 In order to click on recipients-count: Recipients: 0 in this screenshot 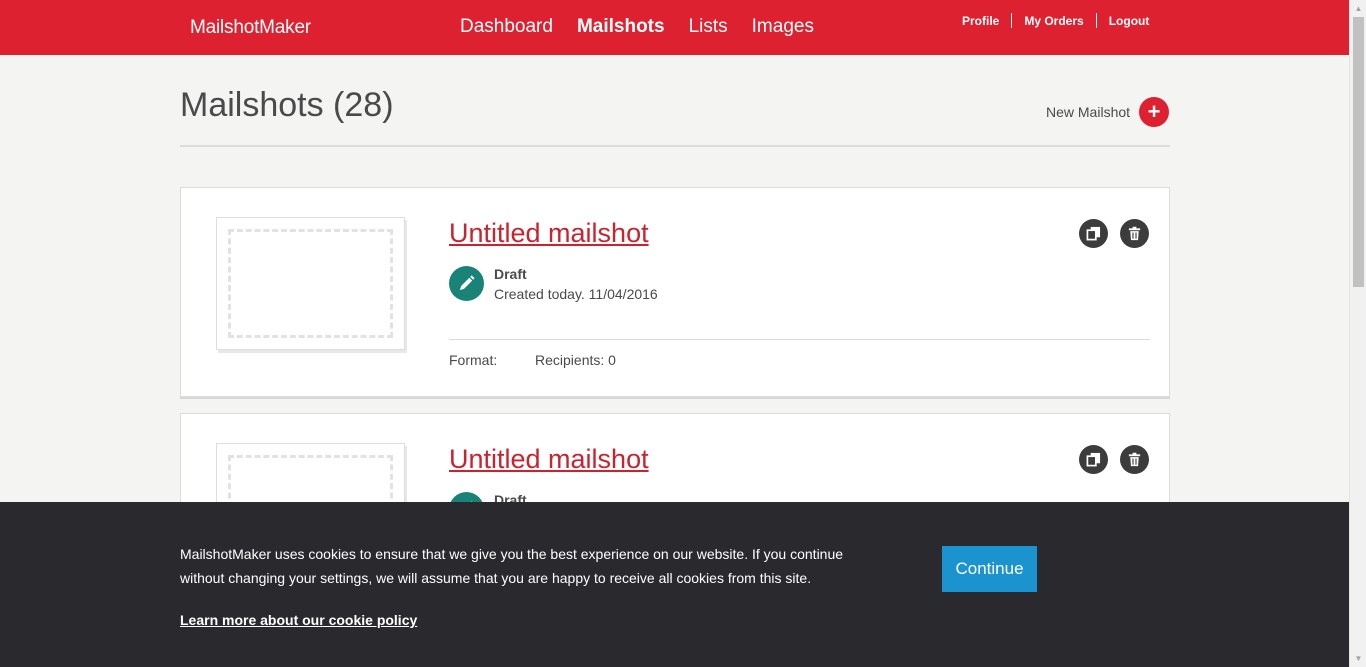, I will do `click(575, 360)`.